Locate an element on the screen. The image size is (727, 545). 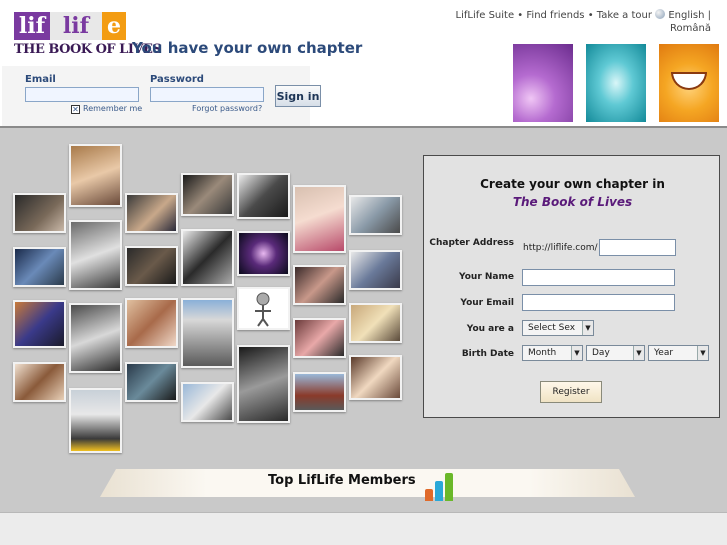
signup-title: Create your own chapter in is located at coordinates (572, 184).